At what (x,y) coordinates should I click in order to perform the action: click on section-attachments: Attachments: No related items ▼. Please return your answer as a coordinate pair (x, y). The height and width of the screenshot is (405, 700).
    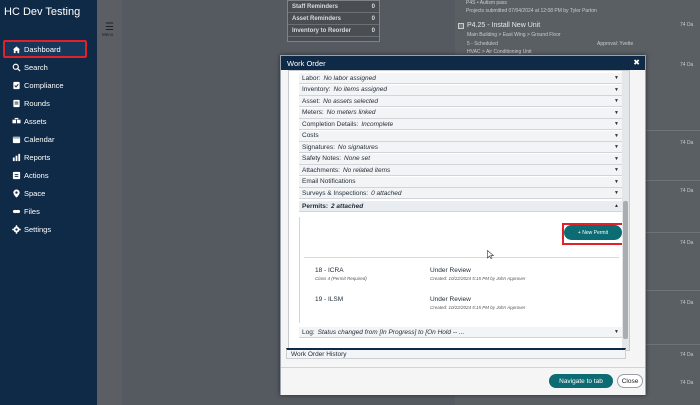
    Looking at the image, I should click on (462, 170).